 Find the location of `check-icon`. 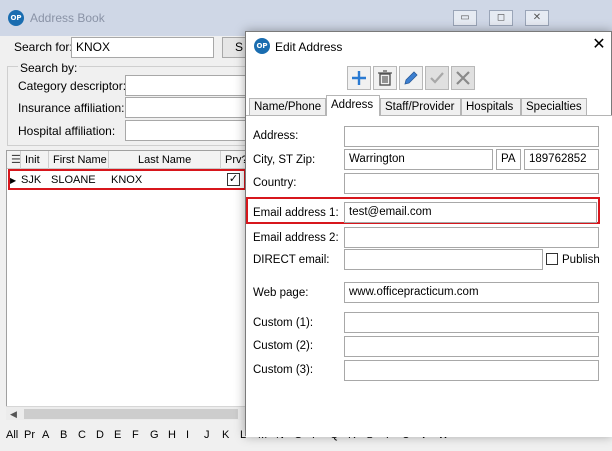

check-icon is located at coordinates (437, 78).